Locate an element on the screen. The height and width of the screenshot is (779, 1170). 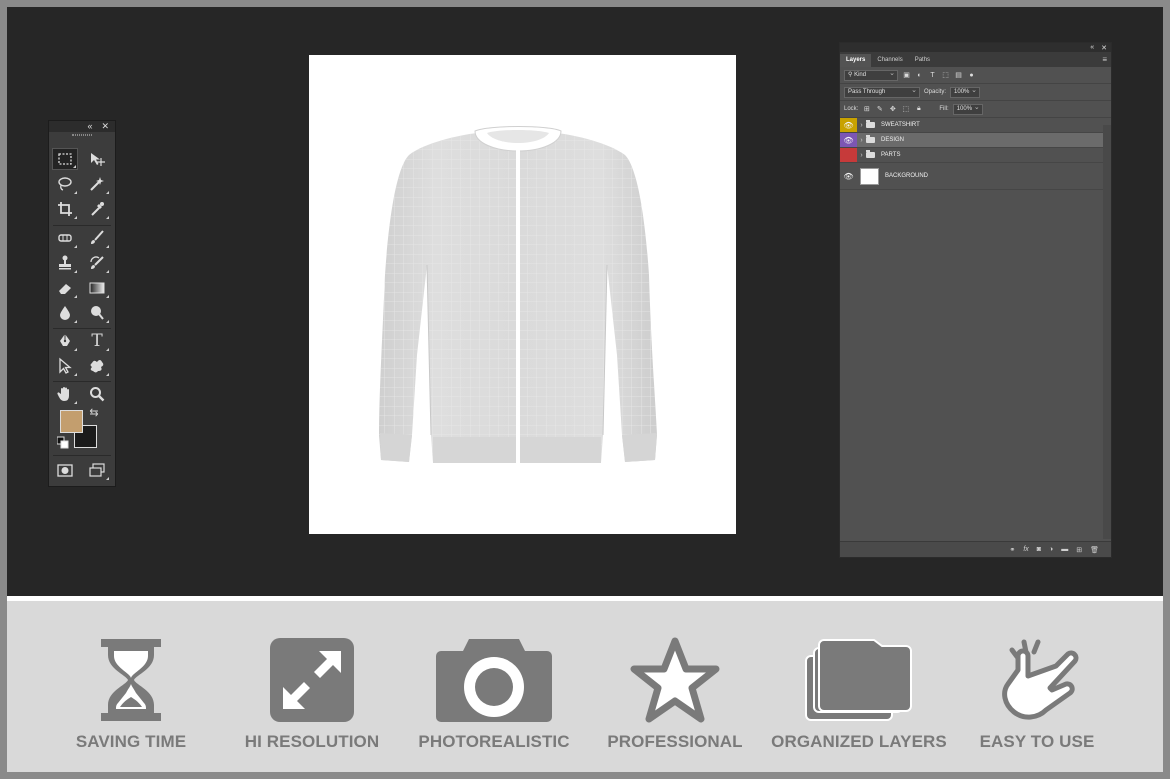
feature-label: SAVING TIME is located at coordinates (131, 741).